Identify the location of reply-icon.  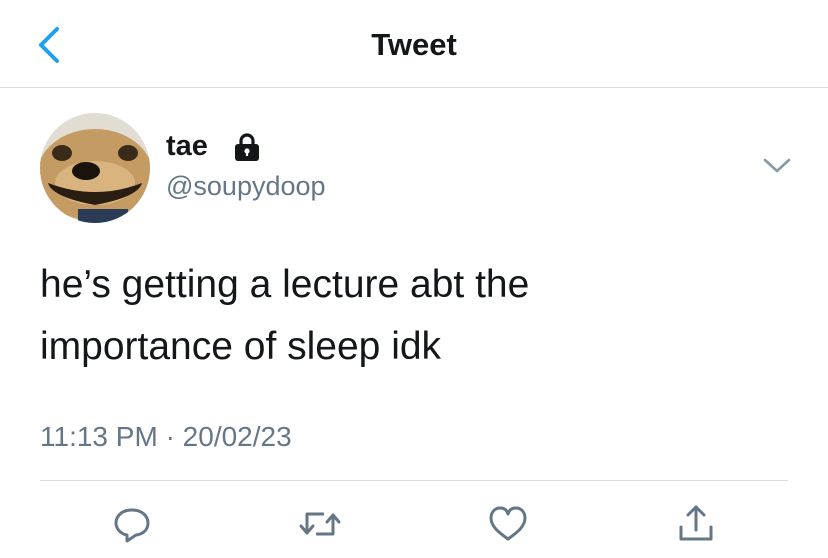
(132, 525).